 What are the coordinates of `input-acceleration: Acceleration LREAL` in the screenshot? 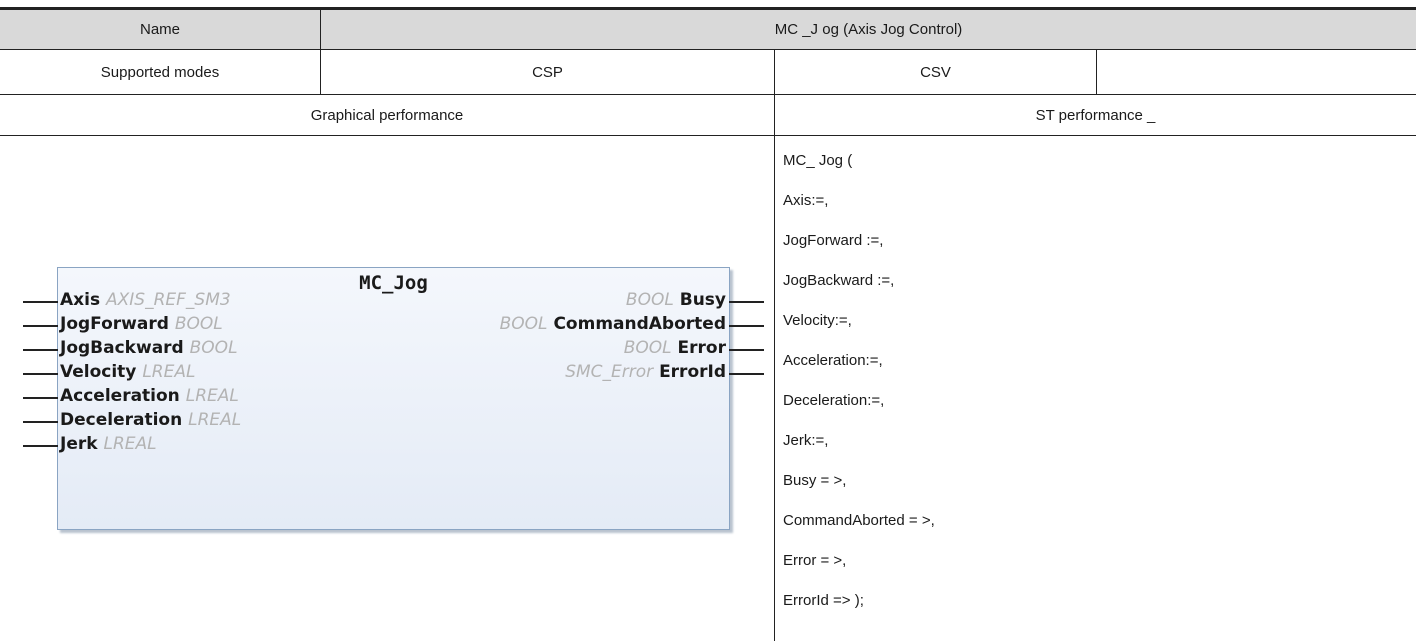 It's located at (149, 396).